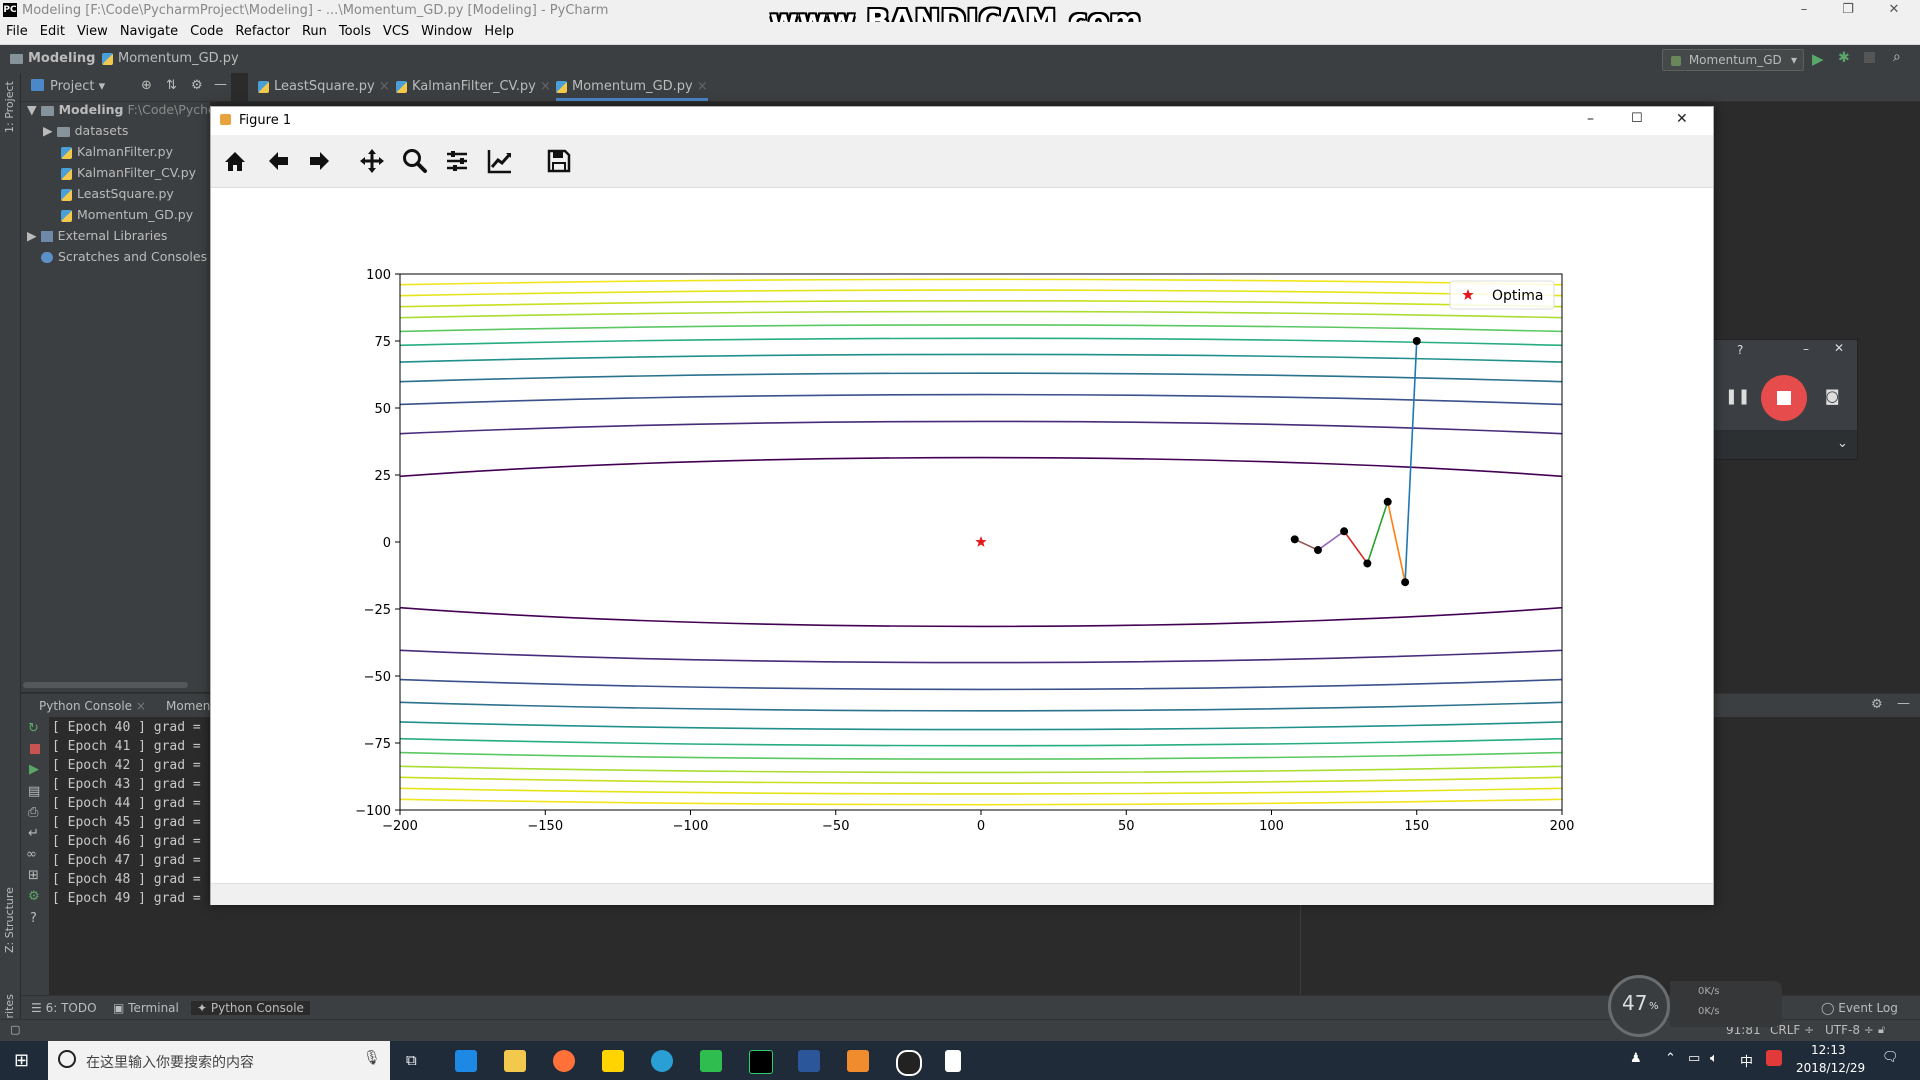 The width and height of the screenshot is (1920, 1080). I want to click on run-config-select: Momentum_GD ▾, so click(1733, 60).